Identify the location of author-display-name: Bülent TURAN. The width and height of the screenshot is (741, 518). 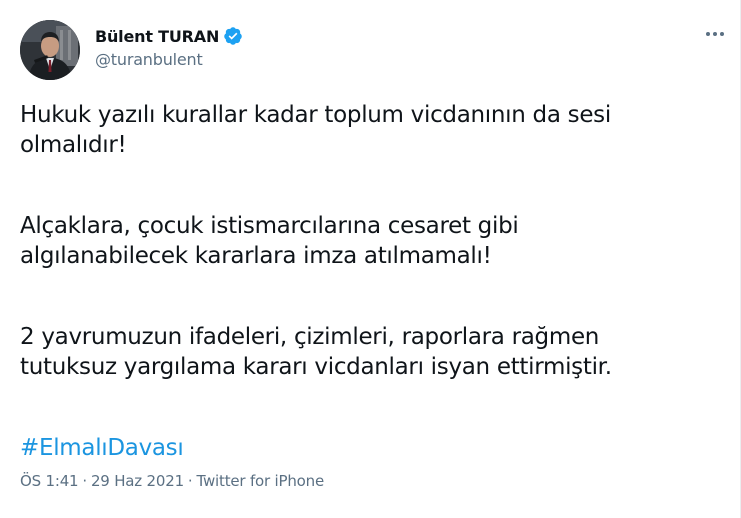
(157, 36).